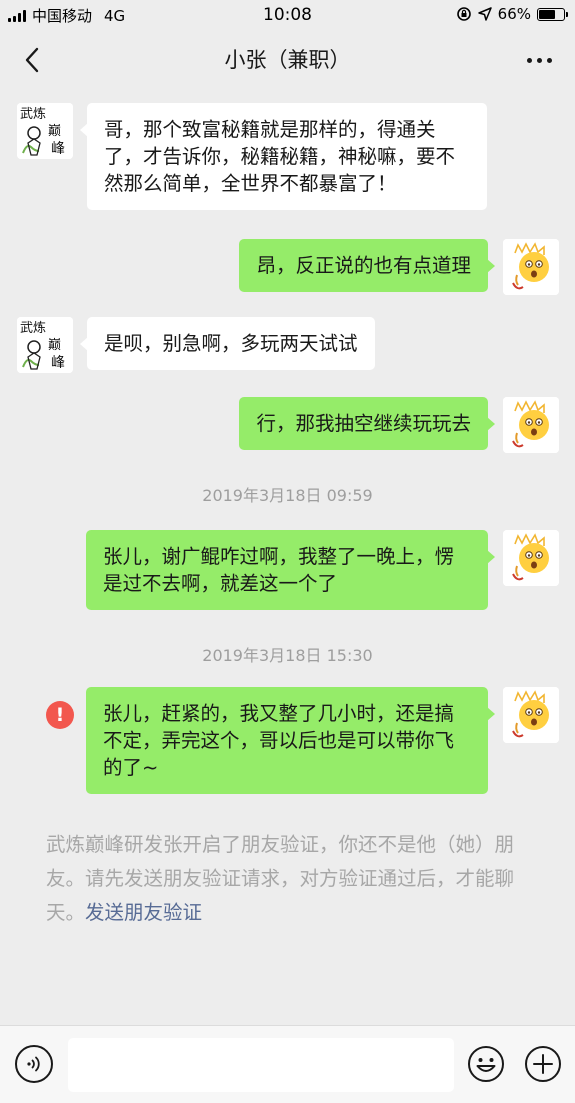  I want to click on input-bar, so click(287, 1064).